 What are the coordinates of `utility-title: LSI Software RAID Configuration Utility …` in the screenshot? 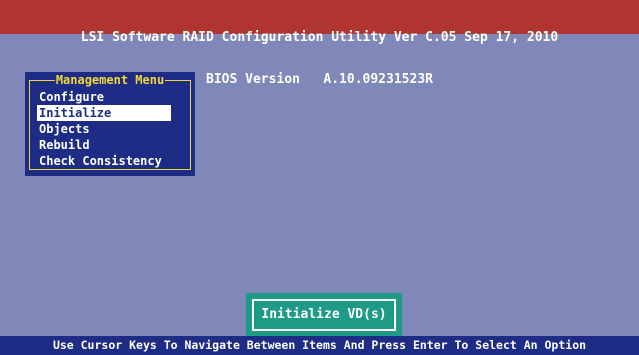 It's located at (319, 37).